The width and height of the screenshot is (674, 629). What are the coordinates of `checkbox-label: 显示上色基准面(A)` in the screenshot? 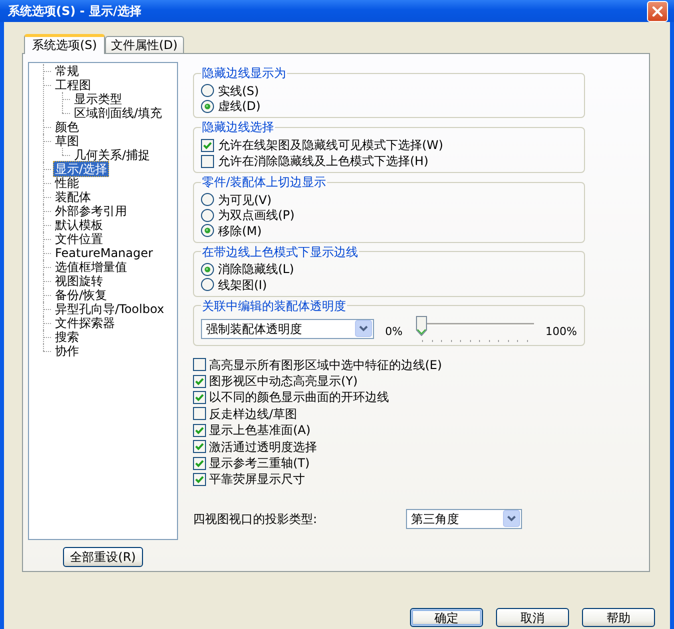 It's located at (260, 430).